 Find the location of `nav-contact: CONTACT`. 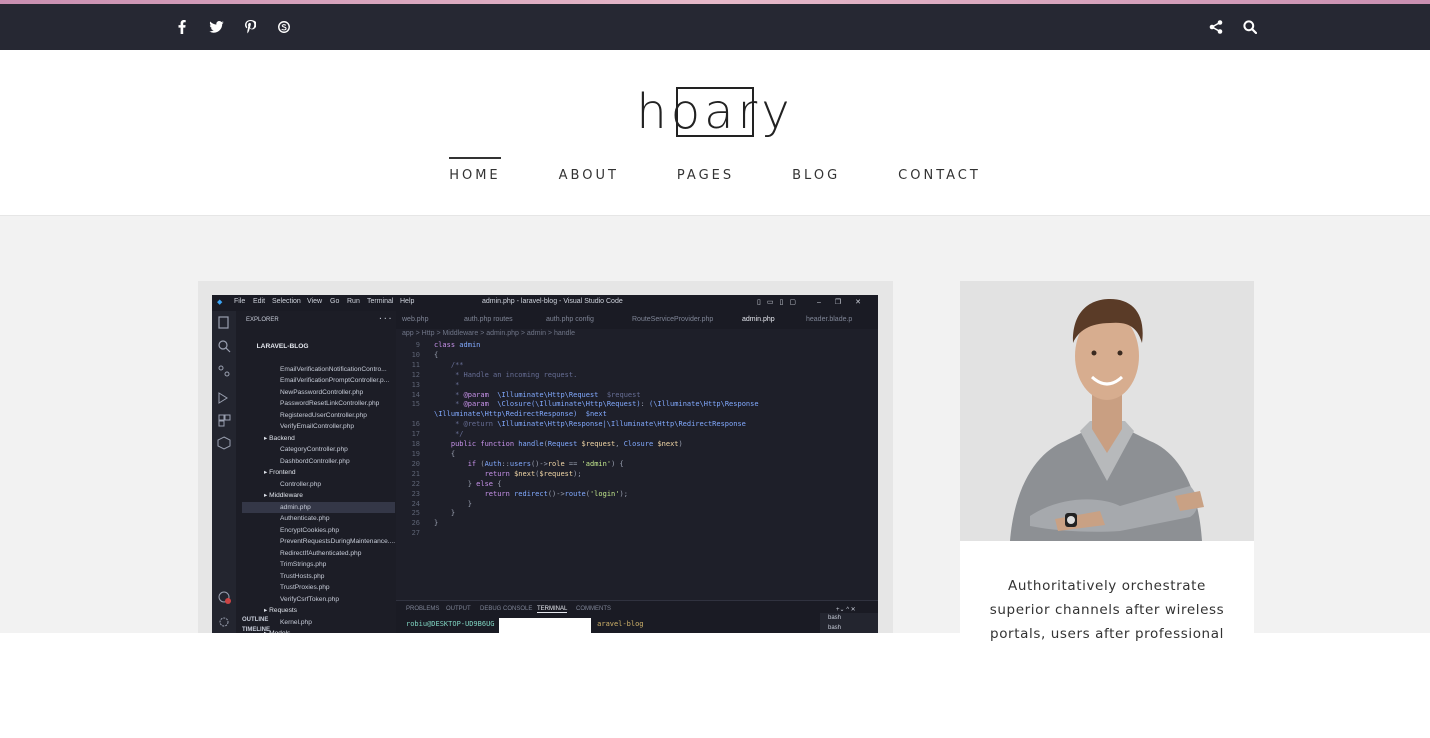

nav-contact: CONTACT is located at coordinates (939, 175).